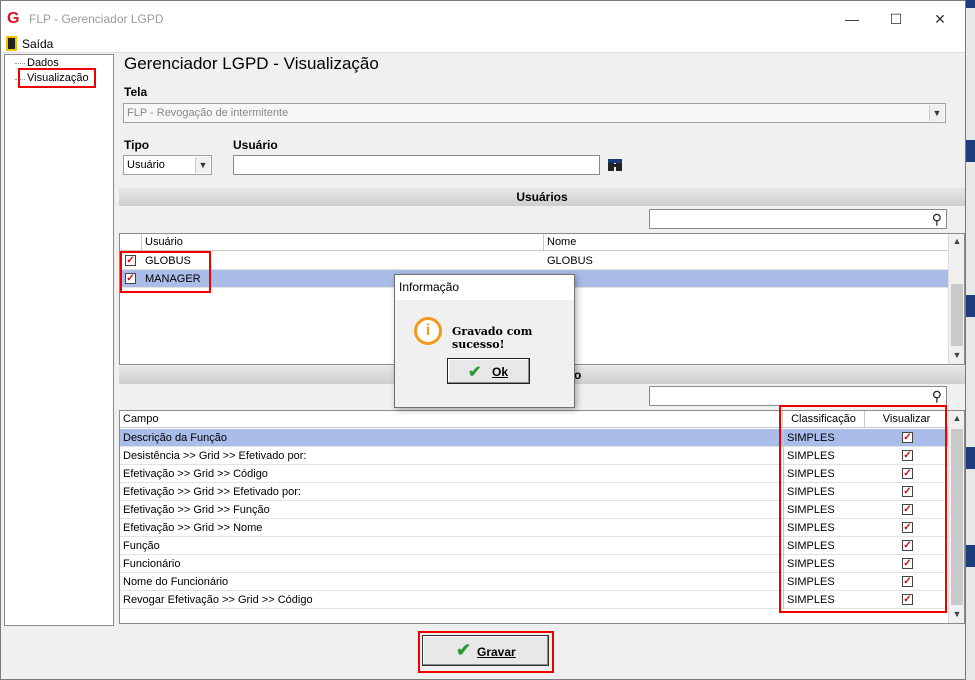 This screenshot has height=680, width=975. I want to click on navigation-tree: Dados Visualização, so click(59, 340).